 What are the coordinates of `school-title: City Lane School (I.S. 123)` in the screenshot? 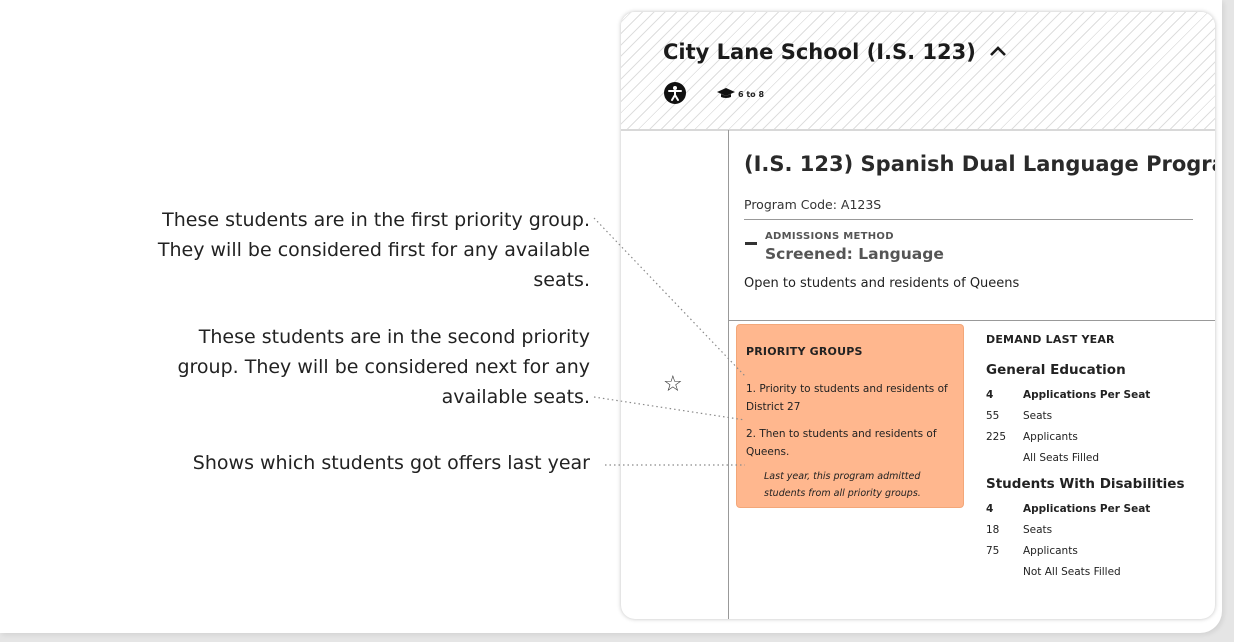 It's located at (835, 52).